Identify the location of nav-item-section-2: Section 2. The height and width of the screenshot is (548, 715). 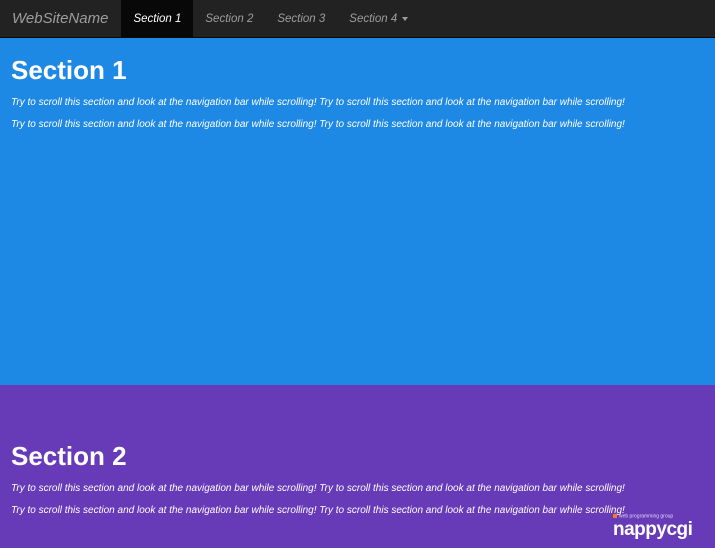
(229, 18).